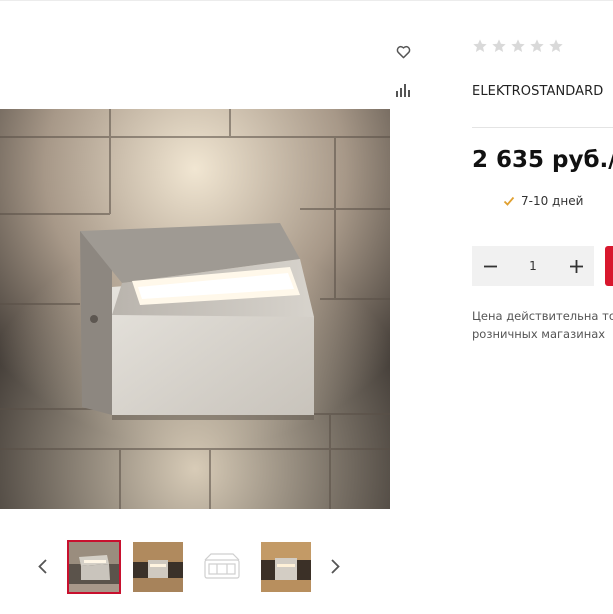 The image size is (613, 614). I want to click on plus-icon, so click(576, 266).